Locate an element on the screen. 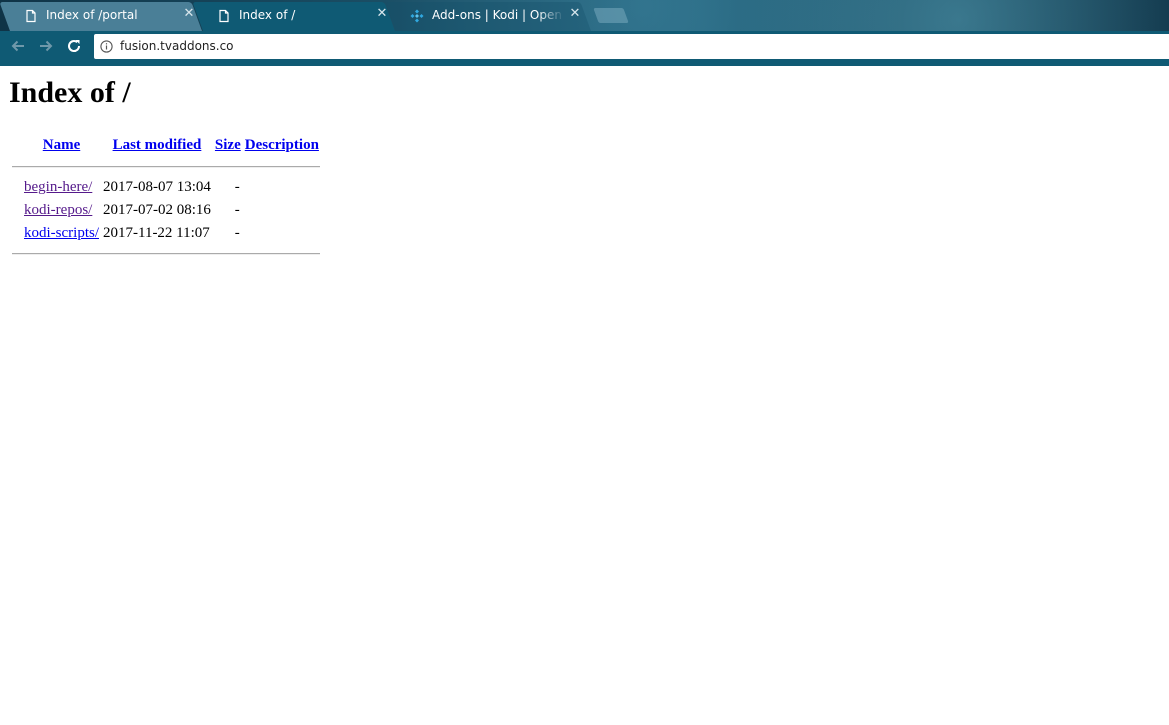  entry-last-modified: 2017-07-02 08:16 is located at coordinates (157, 210).